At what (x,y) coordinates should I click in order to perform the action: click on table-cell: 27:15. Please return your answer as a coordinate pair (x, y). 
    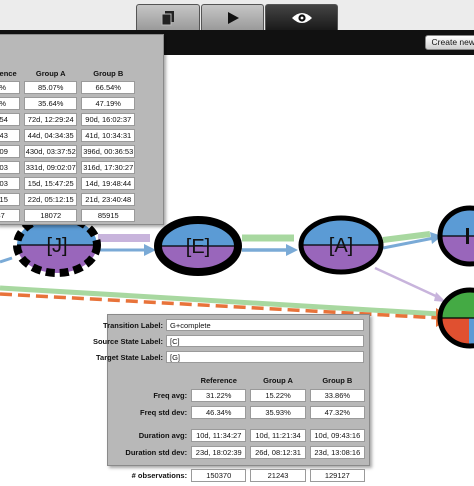
    Looking at the image, I should click on (10, 199).